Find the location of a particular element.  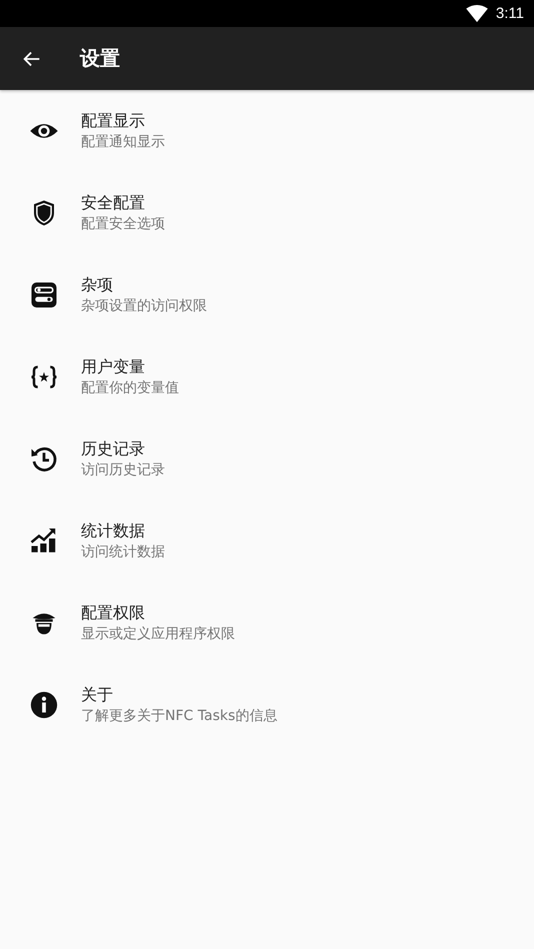

item-subtitle: 配置通知显示 is located at coordinates (123, 142).